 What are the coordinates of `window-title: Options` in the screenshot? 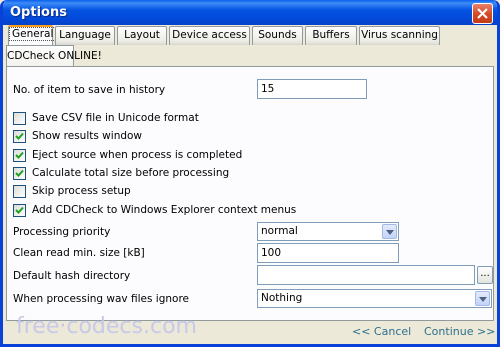 It's located at (38, 12).